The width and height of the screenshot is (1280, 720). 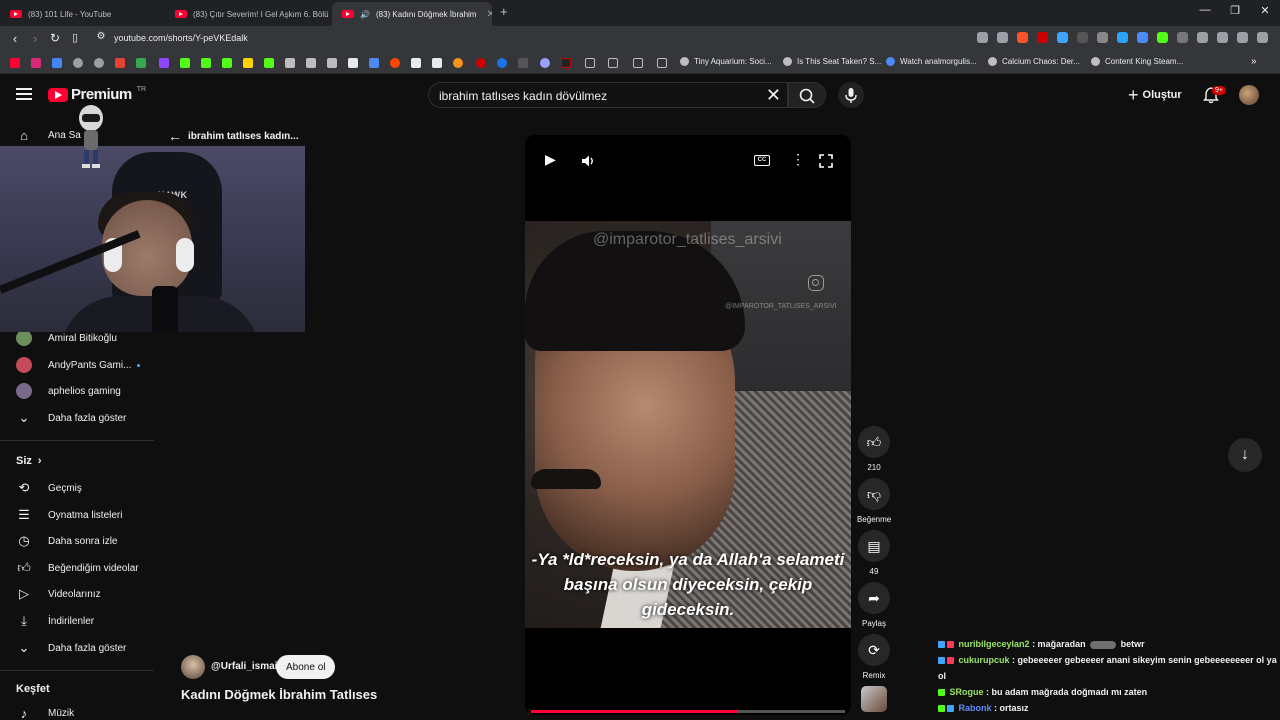 I want to click on ublock-icon, so click(x=1042, y=37).